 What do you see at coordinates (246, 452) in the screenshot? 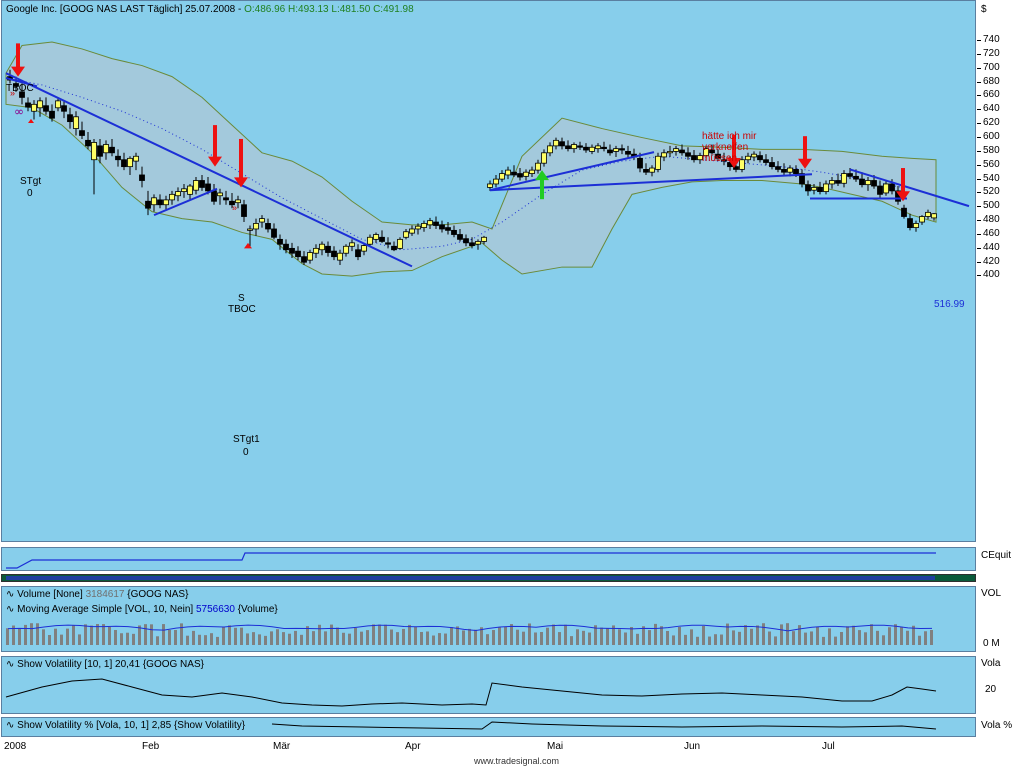
I see `marker-stgt1-value: 0` at bounding box center [246, 452].